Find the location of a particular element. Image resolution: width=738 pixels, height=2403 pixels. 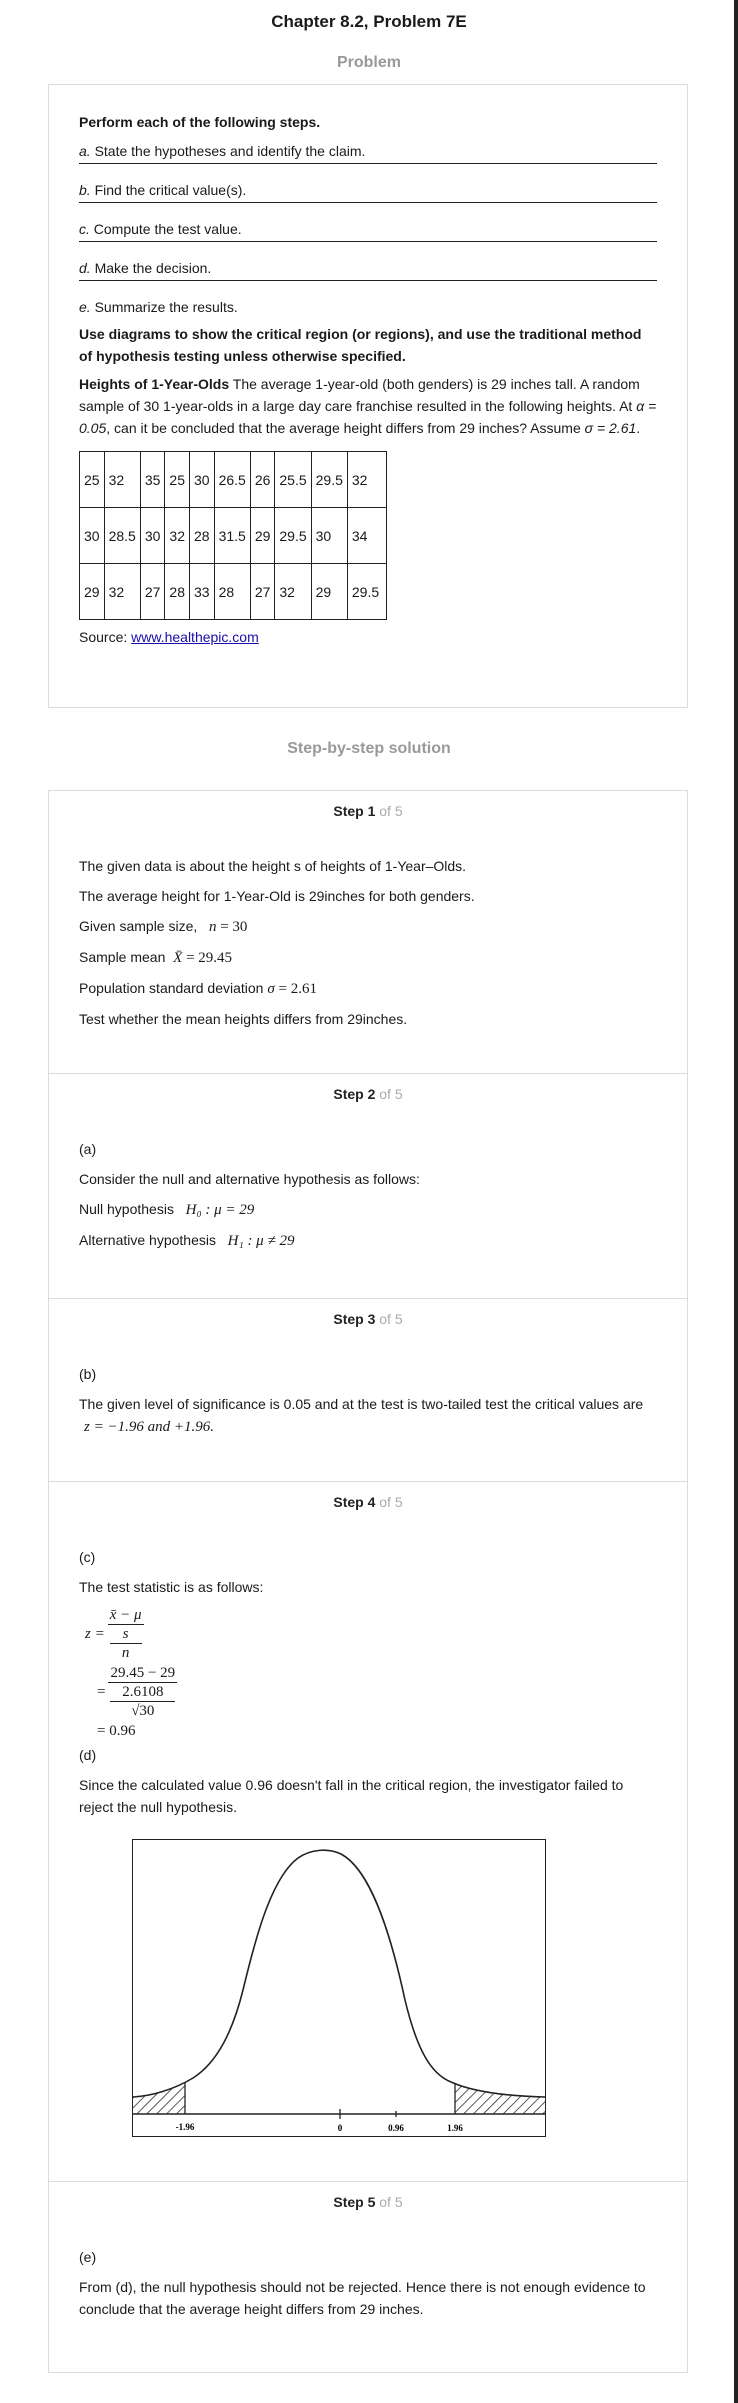

problem-heading: Problem is located at coordinates (368, 62).